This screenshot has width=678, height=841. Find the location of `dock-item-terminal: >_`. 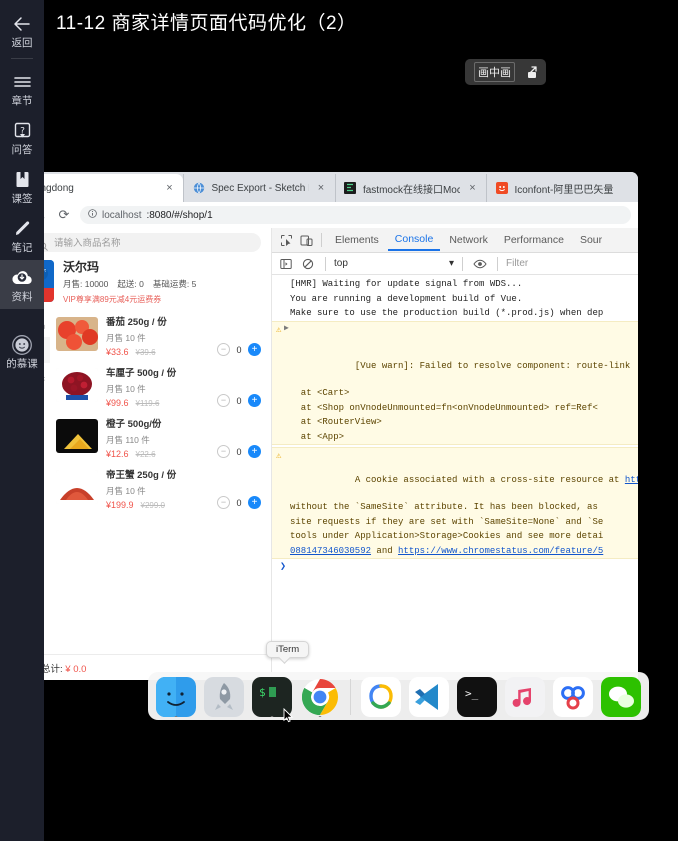

dock-item-terminal: >_ is located at coordinates (477, 697).